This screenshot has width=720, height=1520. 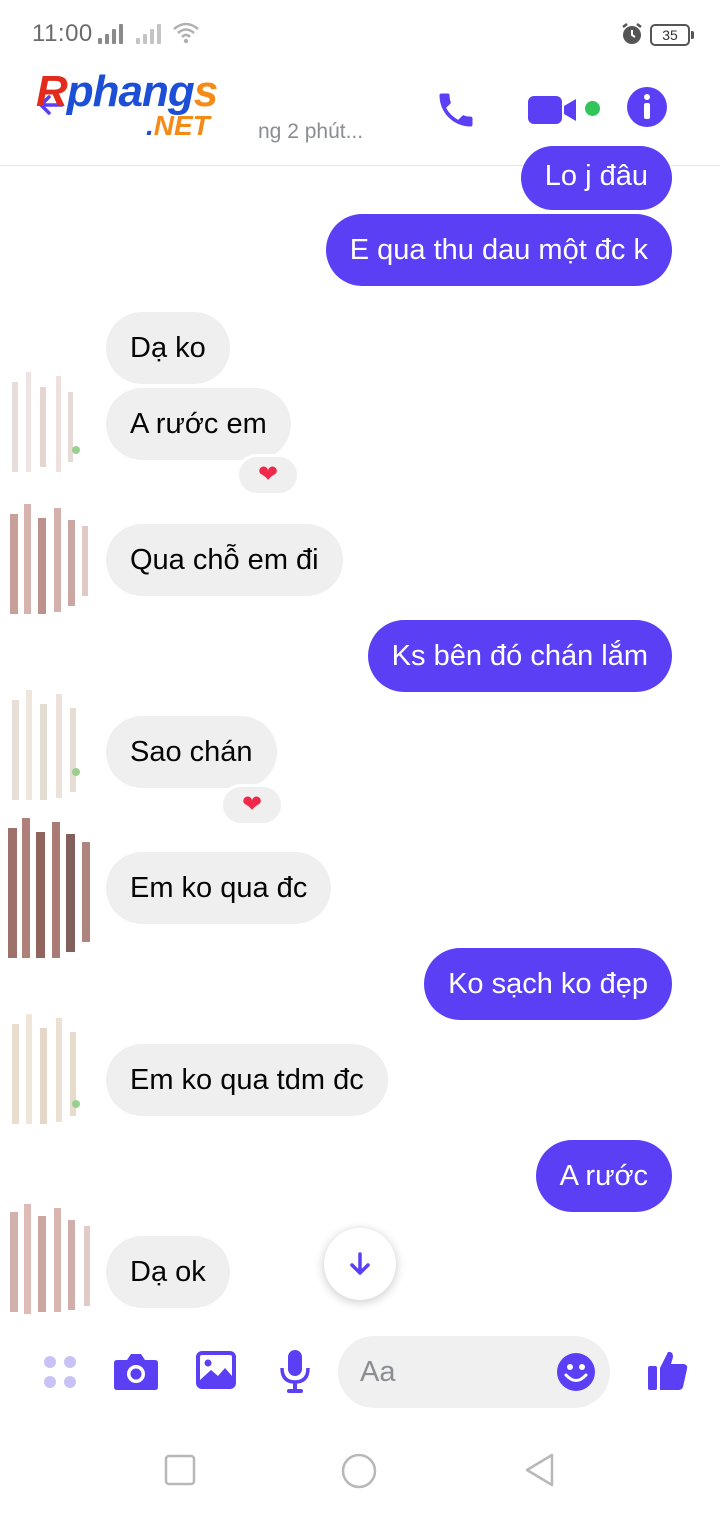 I want to click on message-input, so click(x=450, y=1372).